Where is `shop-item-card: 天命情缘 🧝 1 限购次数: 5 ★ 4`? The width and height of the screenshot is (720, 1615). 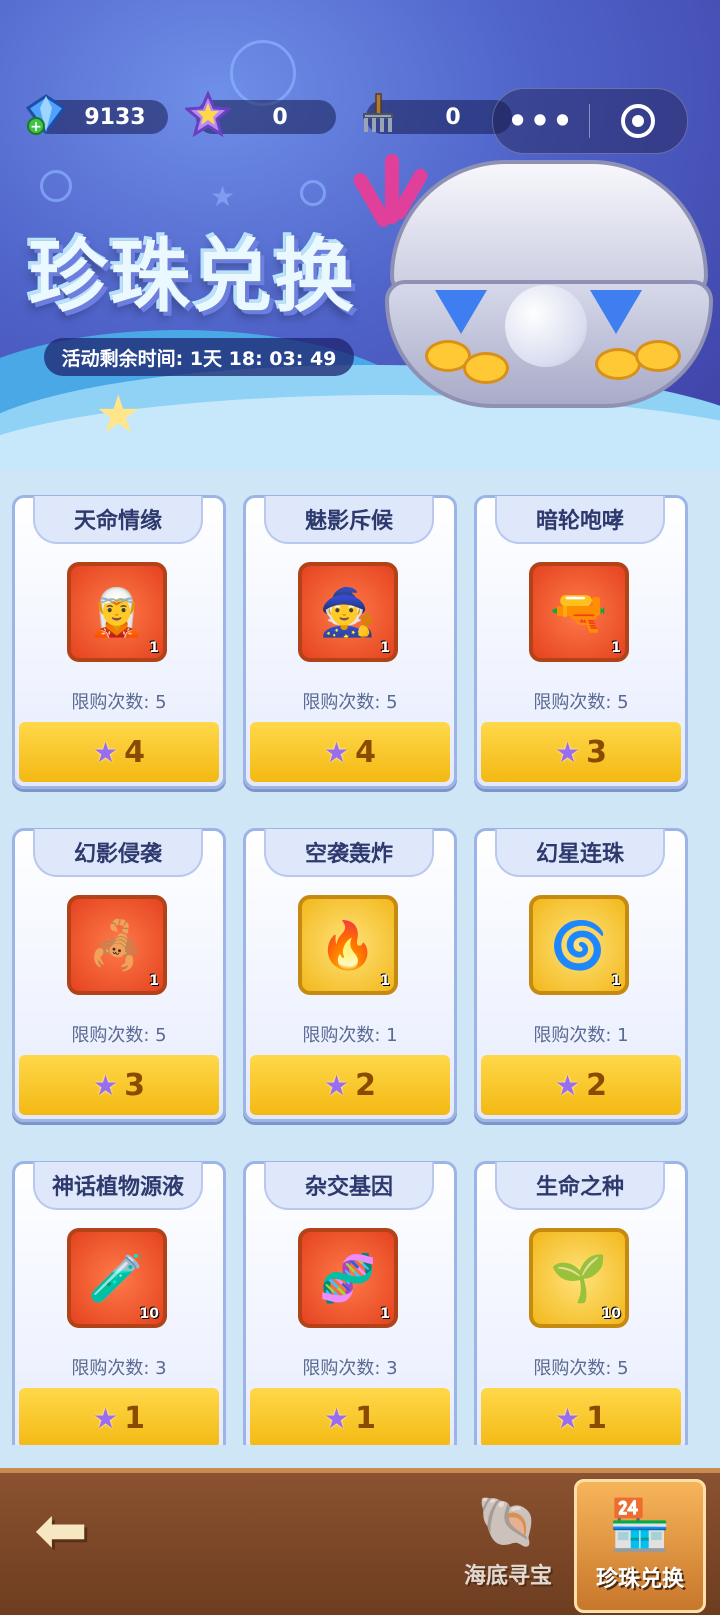 shop-item-card: 天命情缘 🧝 1 限购次数: 5 ★ 4 is located at coordinates (119, 642).